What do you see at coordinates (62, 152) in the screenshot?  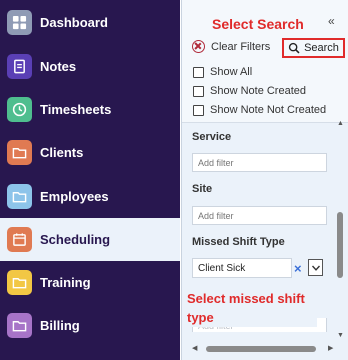 I see `sidebar-item-label: Clients` at bounding box center [62, 152].